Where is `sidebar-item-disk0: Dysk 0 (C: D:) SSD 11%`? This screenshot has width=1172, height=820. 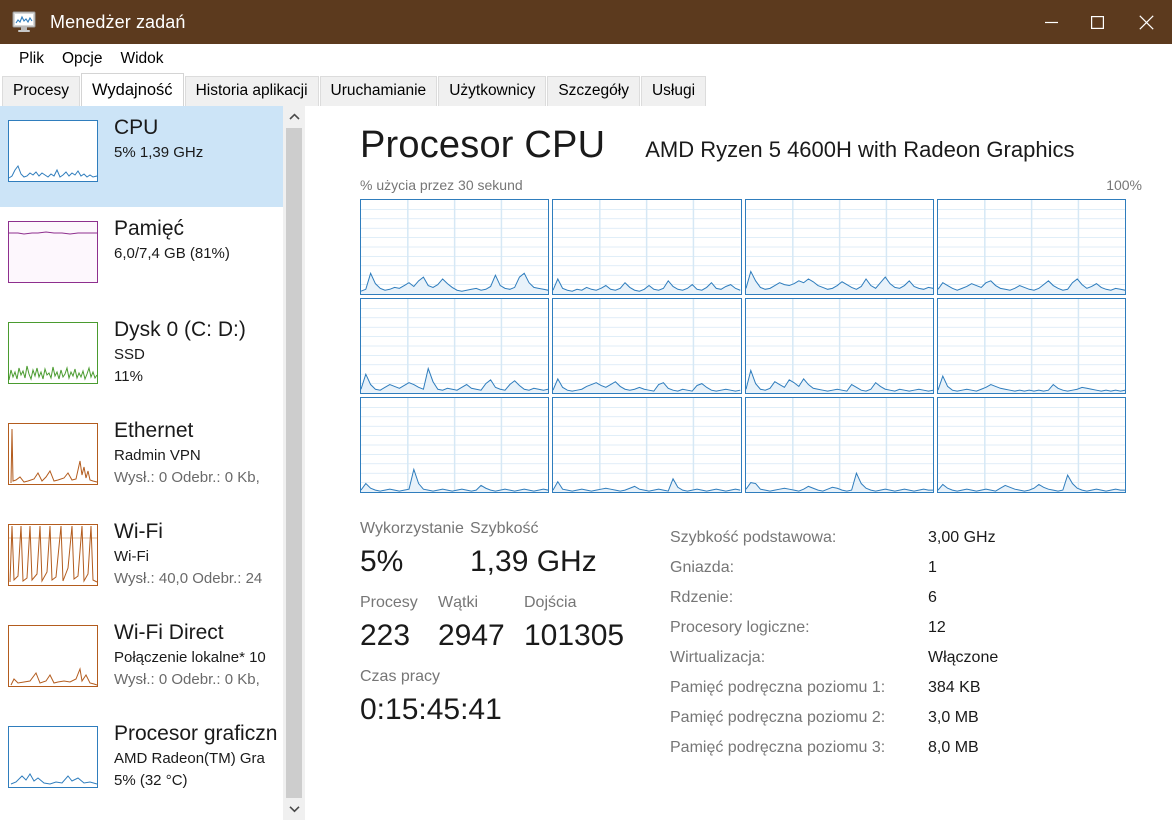 sidebar-item-disk0: Dysk 0 (C: D:) SSD 11% is located at coordinates (152, 358).